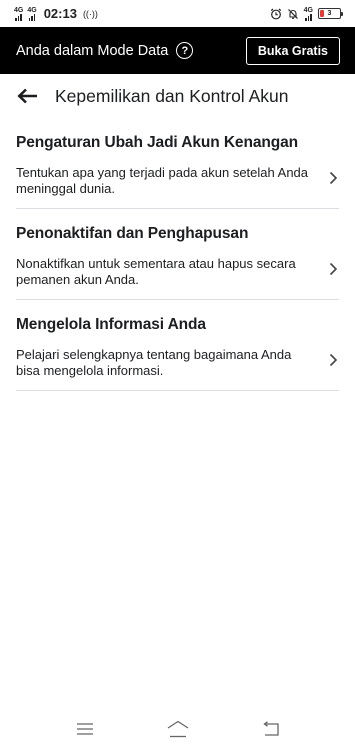  What do you see at coordinates (185, 50) in the screenshot?
I see `help-icon: ?` at bounding box center [185, 50].